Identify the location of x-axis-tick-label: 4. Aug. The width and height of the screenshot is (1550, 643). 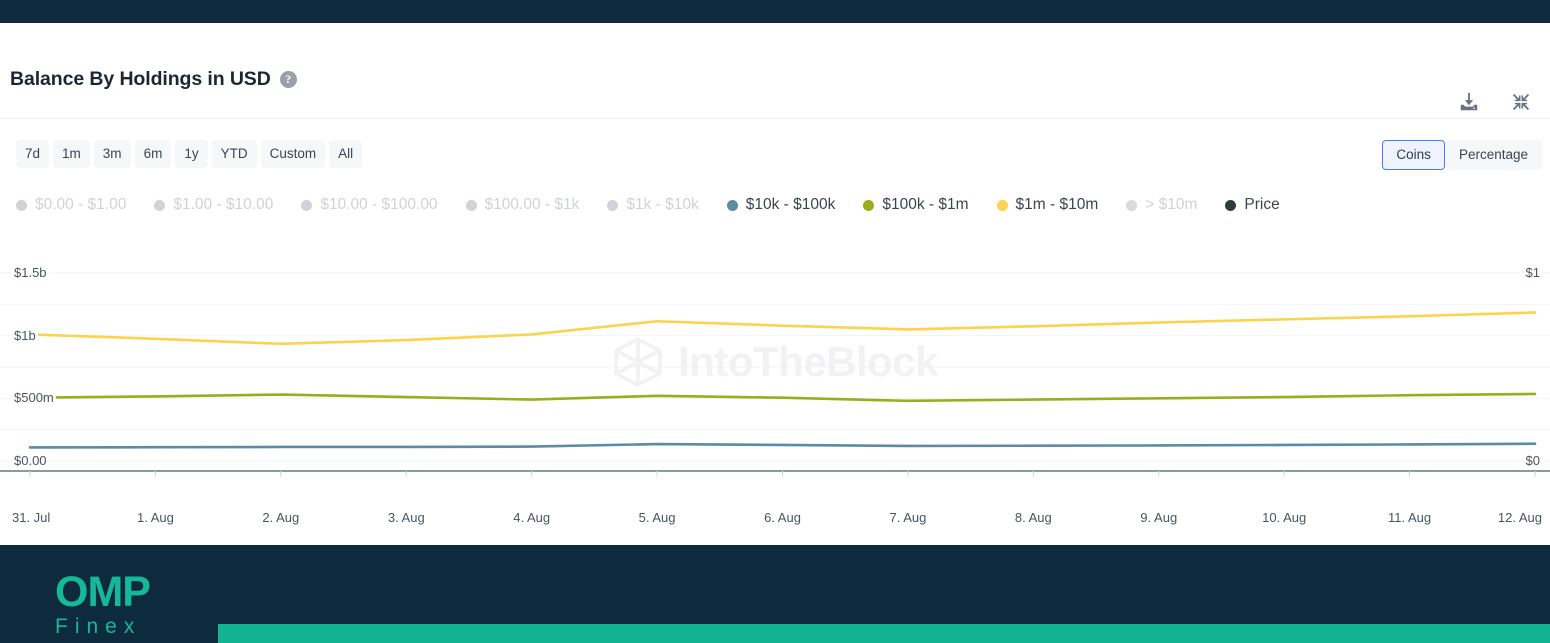
(532, 517).